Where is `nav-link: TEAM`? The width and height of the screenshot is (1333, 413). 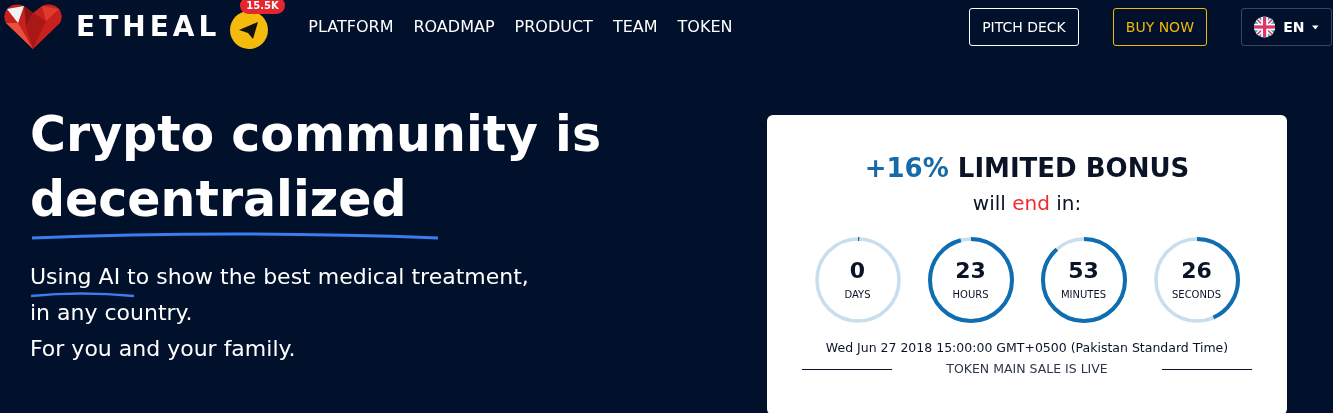
nav-link: TEAM is located at coordinates (635, 27).